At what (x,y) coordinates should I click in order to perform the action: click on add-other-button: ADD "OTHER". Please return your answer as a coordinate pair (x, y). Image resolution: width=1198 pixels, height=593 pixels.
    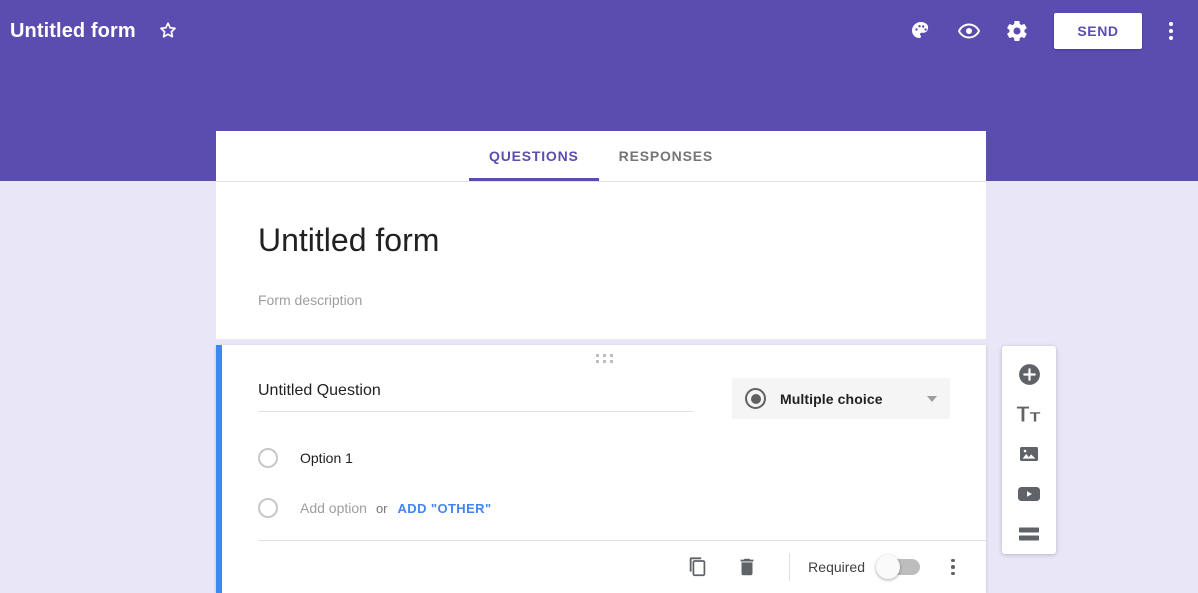
    Looking at the image, I should click on (445, 508).